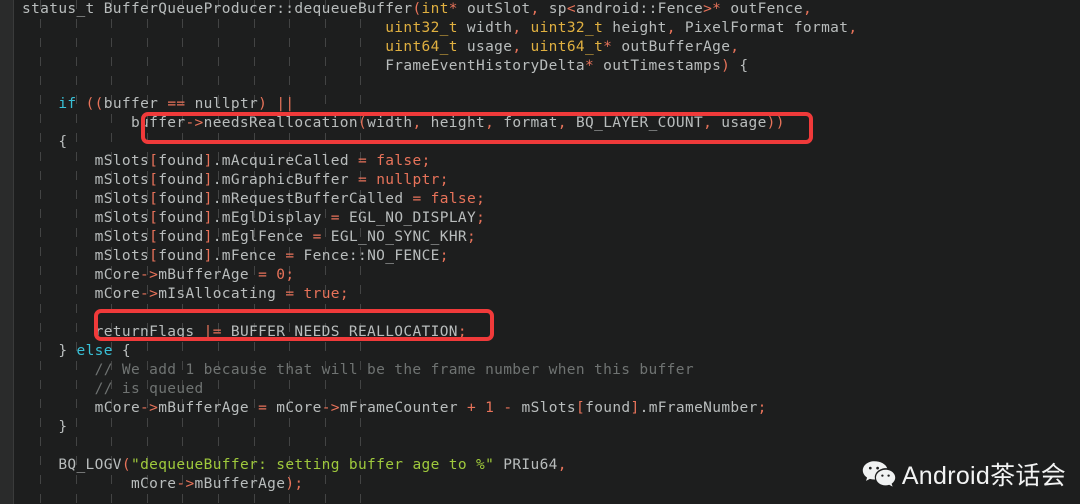 This screenshot has height=504, width=1080. What do you see at coordinates (321, 294) in the screenshot?
I see `code-token: true` at bounding box center [321, 294].